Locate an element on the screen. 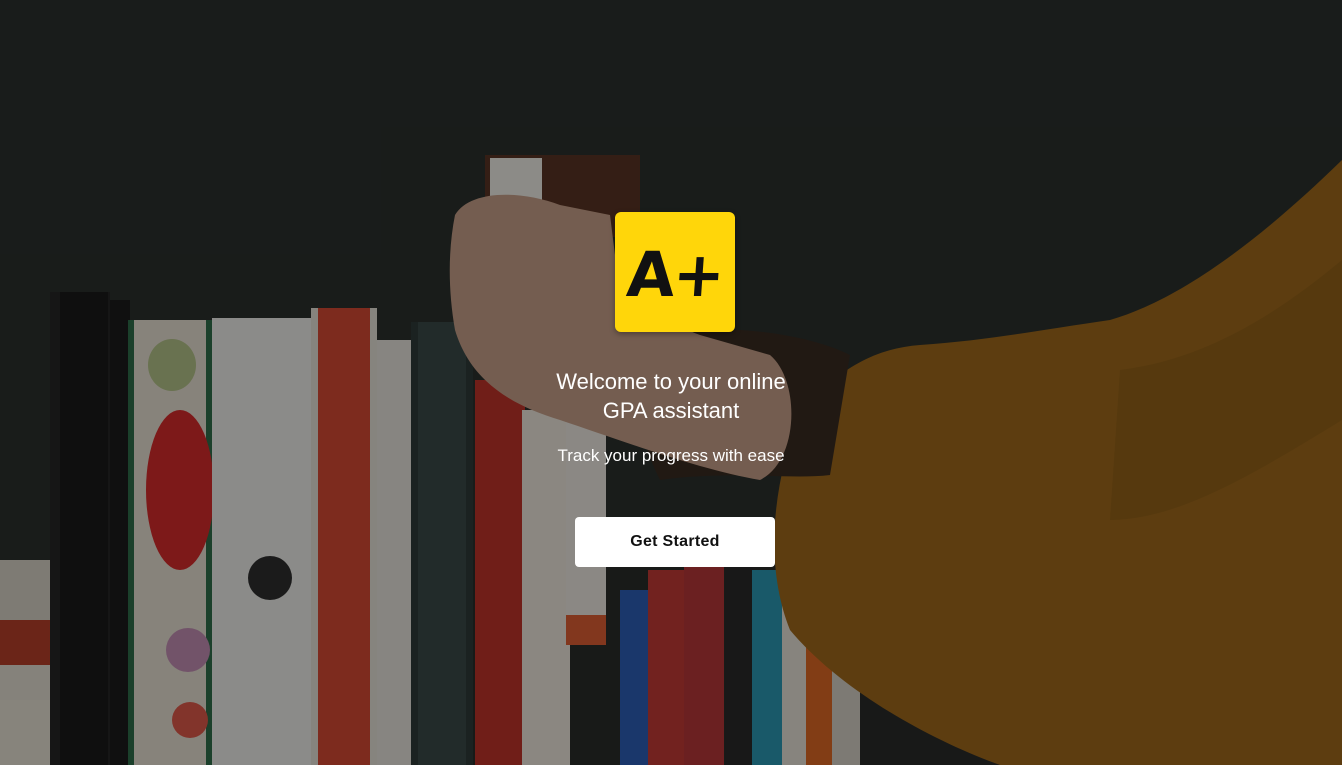  grade-a-plus-icon: A+ is located at coordinates (675, 274).